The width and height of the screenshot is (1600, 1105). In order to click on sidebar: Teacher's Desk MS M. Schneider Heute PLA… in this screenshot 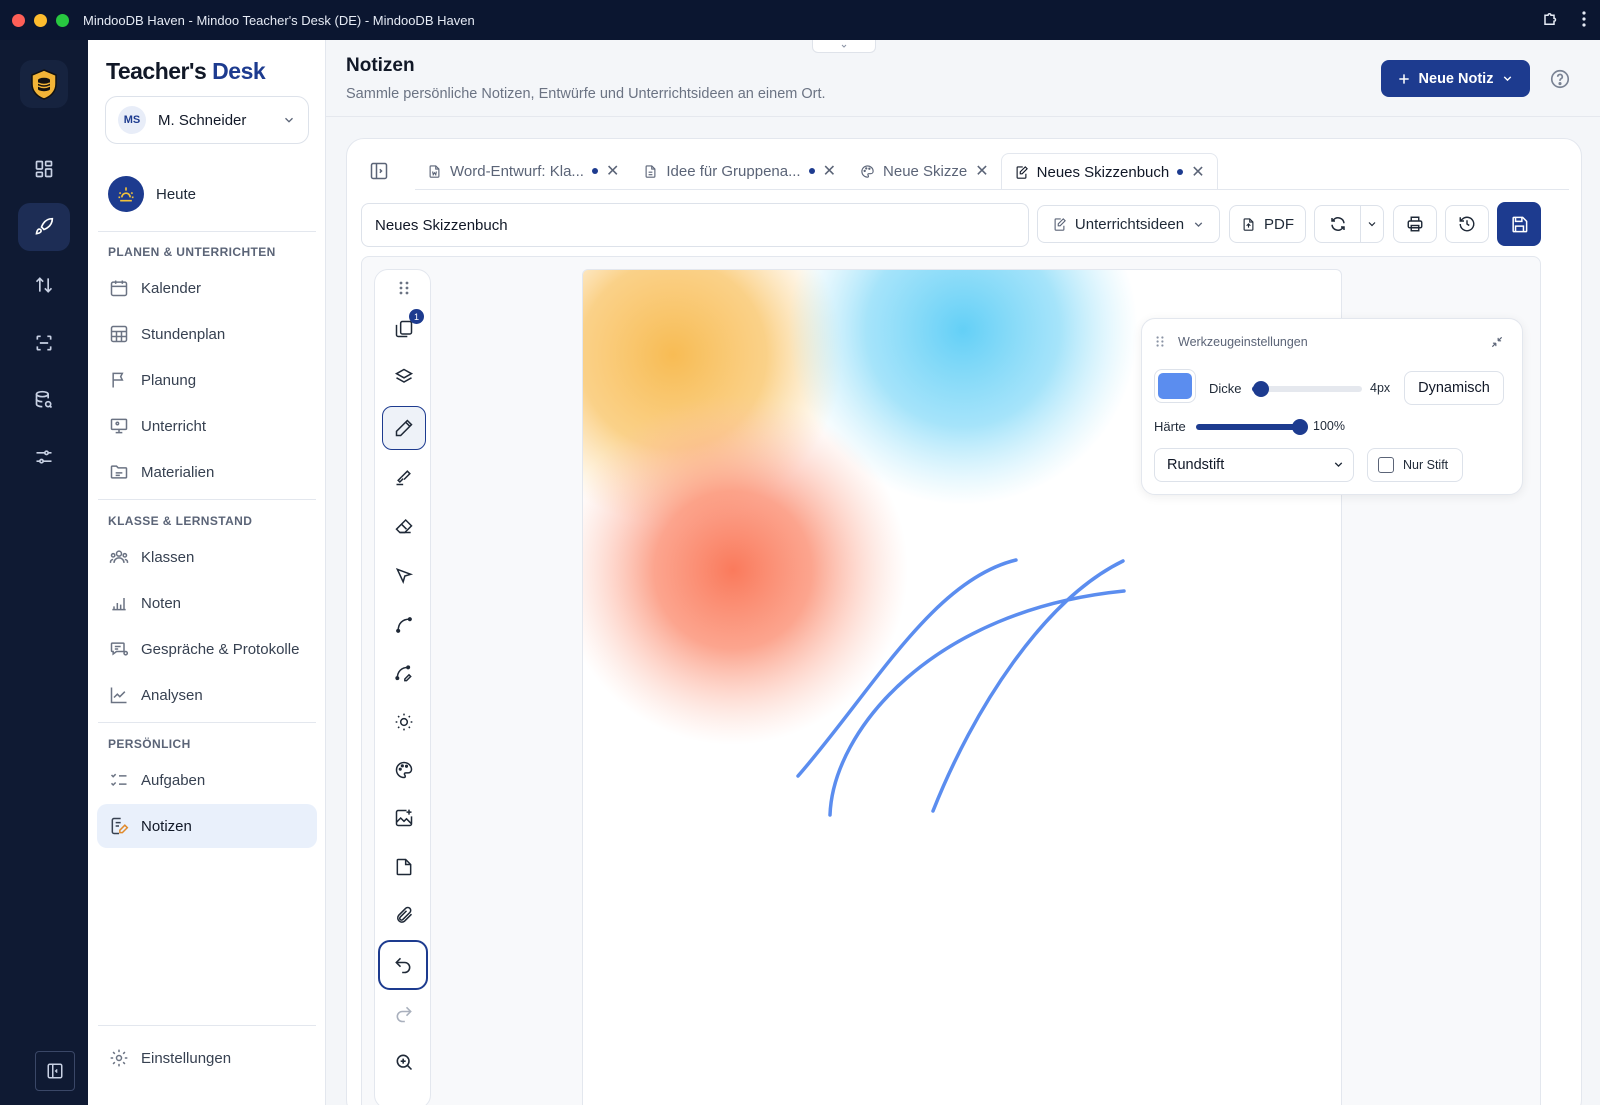, I will do `click(207, 572)`.